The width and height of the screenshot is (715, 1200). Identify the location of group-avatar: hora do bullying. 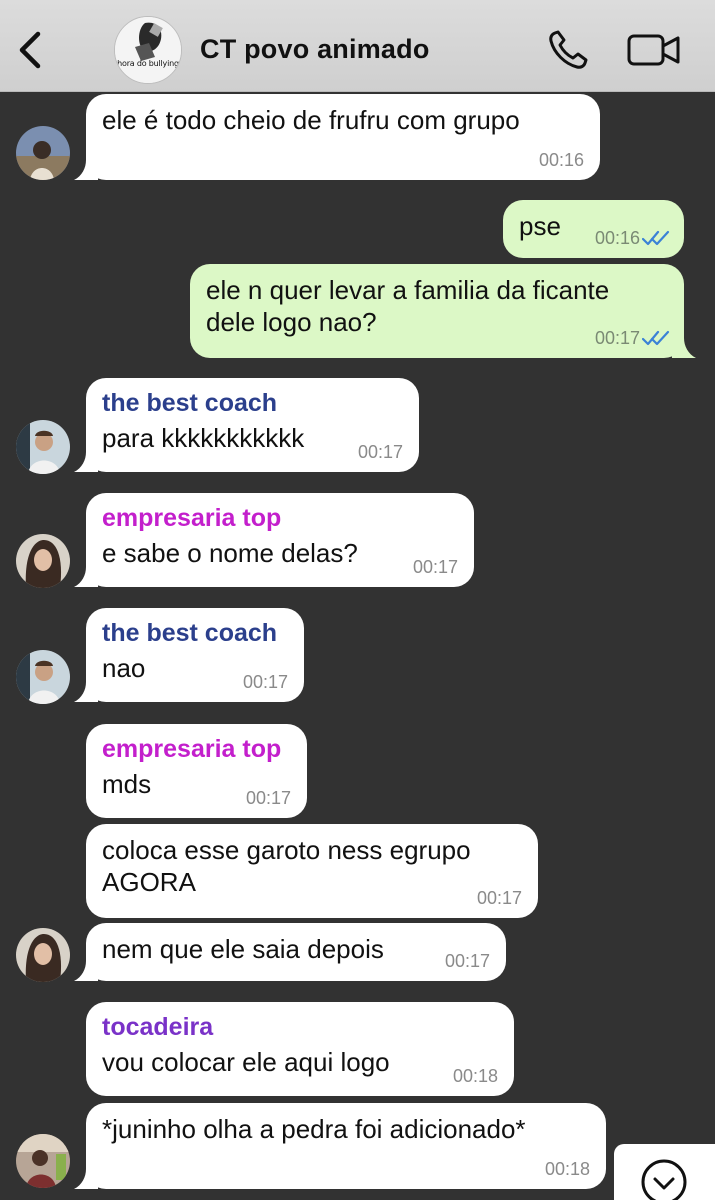
(148, 50).